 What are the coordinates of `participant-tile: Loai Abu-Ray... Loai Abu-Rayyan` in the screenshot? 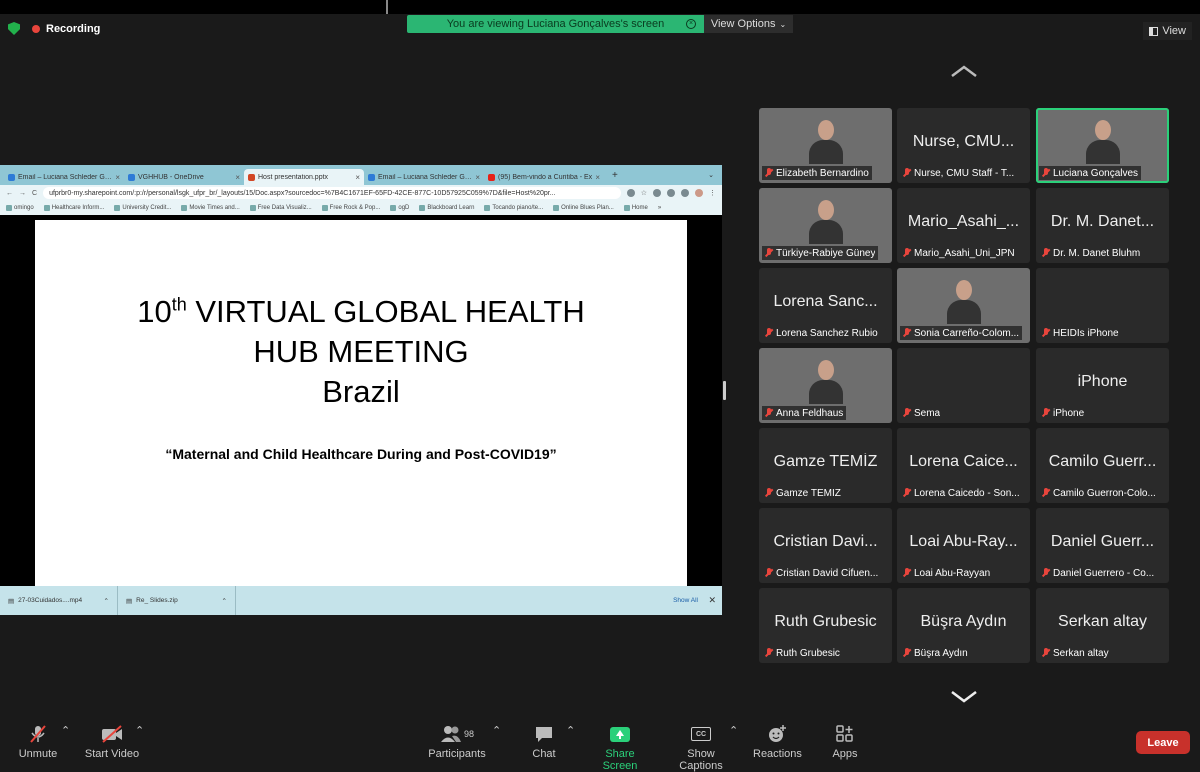 It's located at (963, 545).